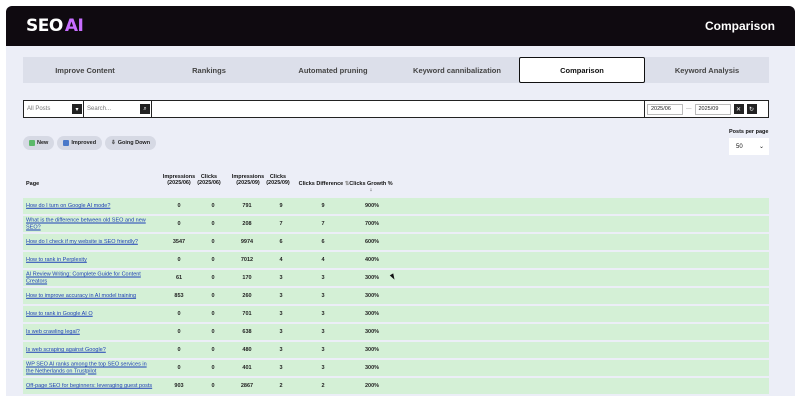 This screenshot has width=800, height=396. I want to click on chip-new: New, so click(39, 143).